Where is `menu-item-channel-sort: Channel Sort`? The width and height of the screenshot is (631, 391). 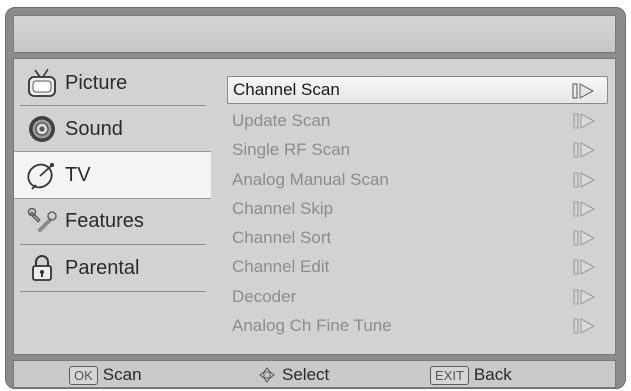 menu-item-channel-sort: Channel Sort is located at coordinates (417, 238).